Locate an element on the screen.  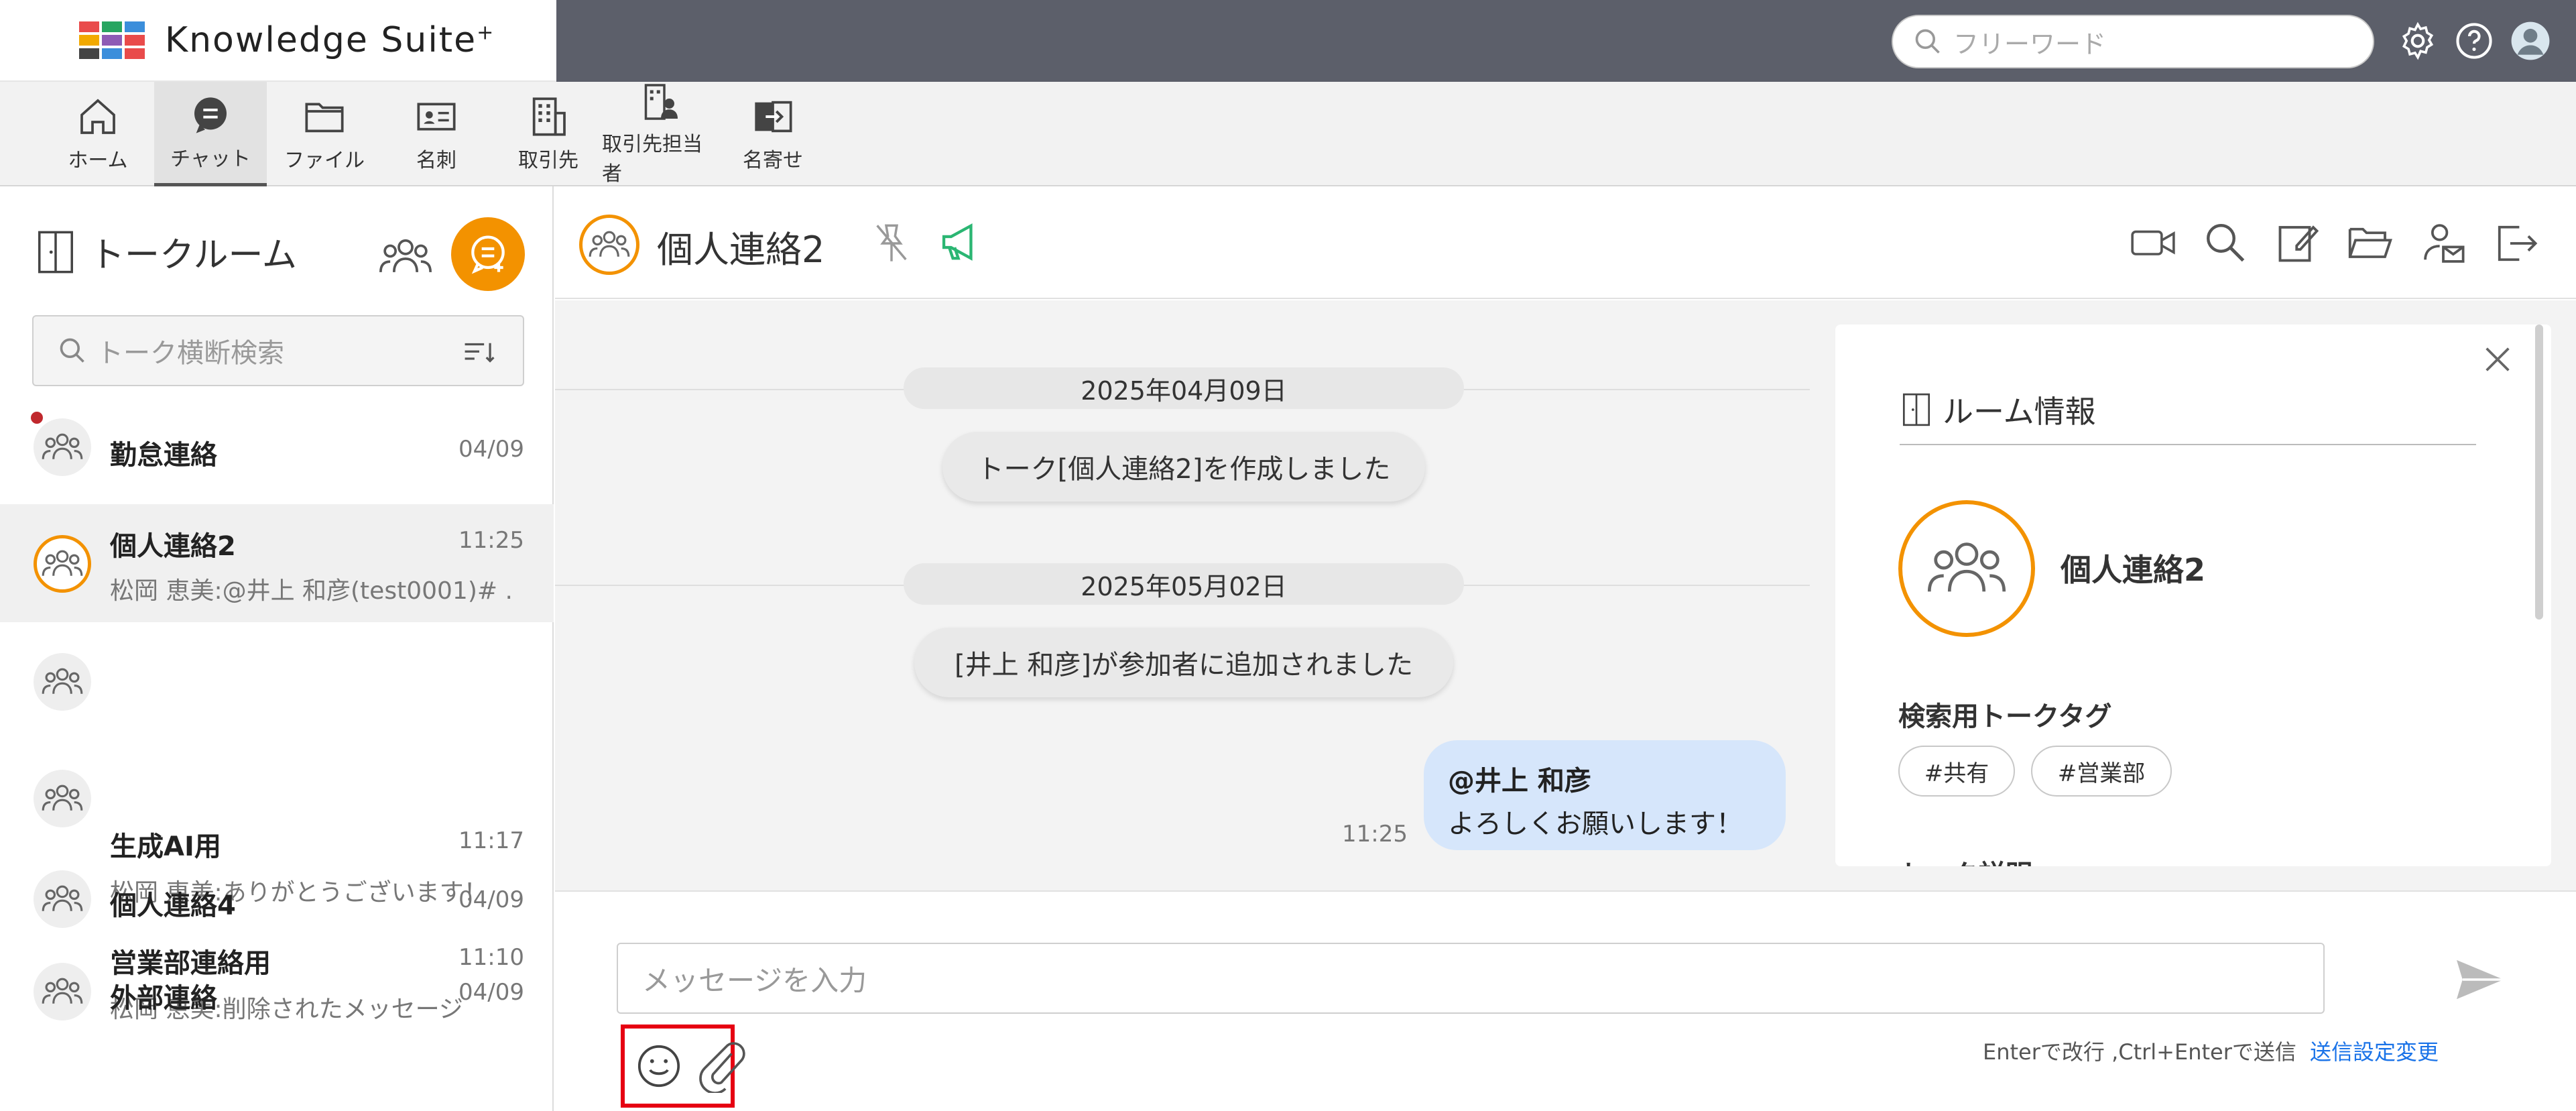
nav-client: 取引先 is located at coordinates (548, 134).